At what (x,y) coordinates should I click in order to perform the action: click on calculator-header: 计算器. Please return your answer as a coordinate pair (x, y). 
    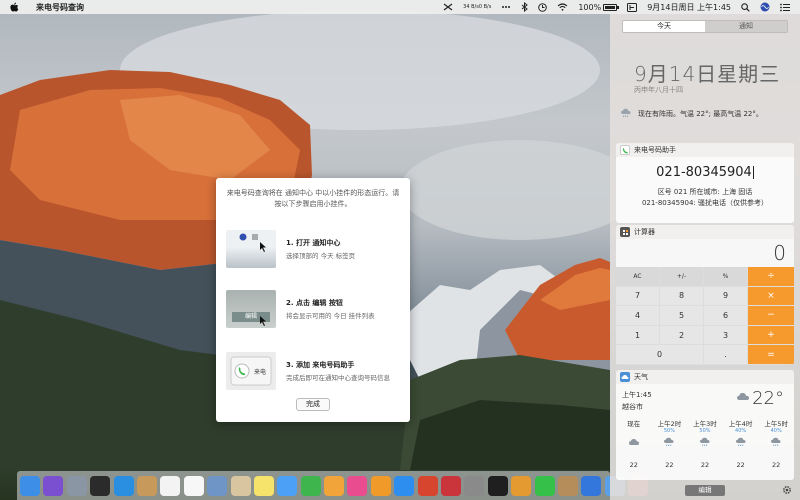
    Looking at the image, I should click on (705, 232).